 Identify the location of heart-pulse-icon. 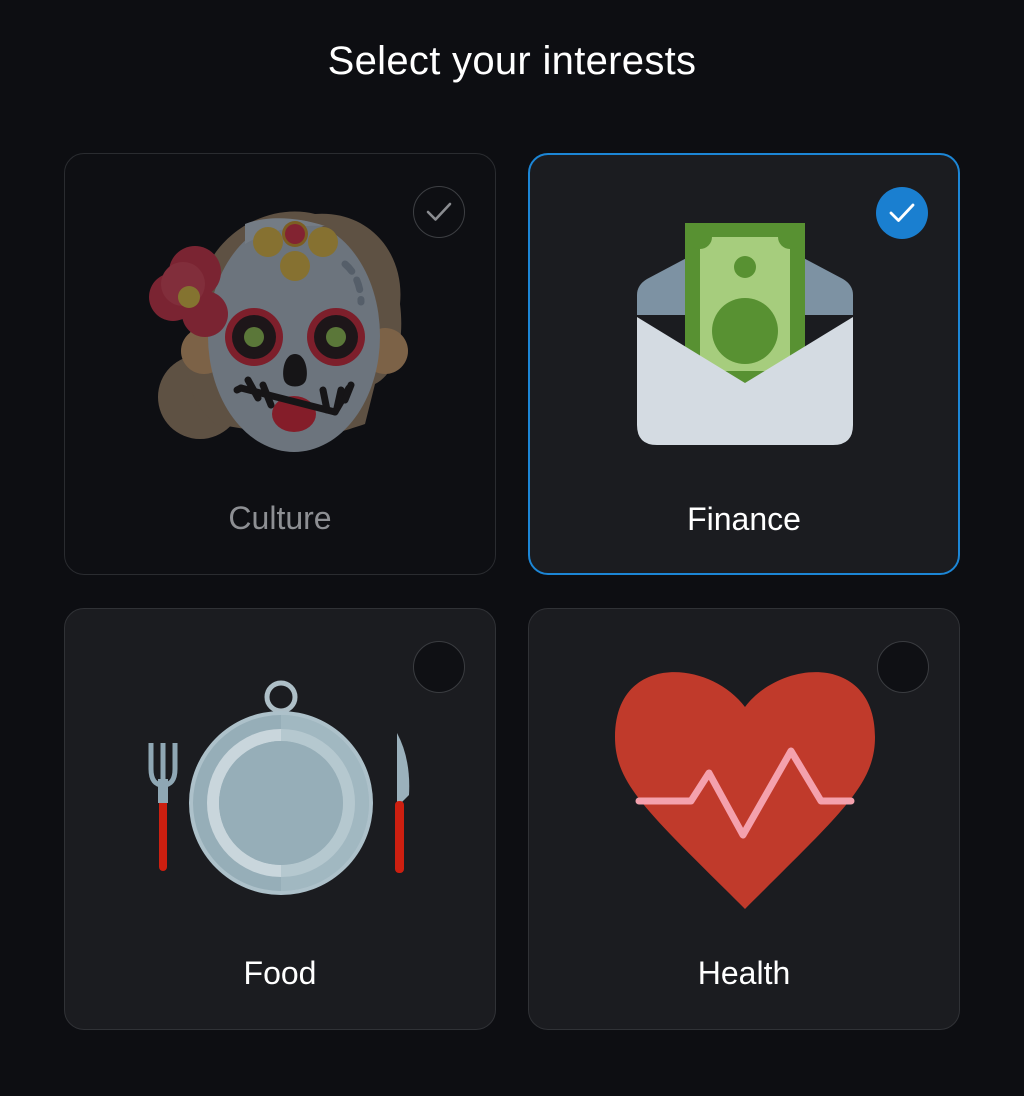
(745, 790).